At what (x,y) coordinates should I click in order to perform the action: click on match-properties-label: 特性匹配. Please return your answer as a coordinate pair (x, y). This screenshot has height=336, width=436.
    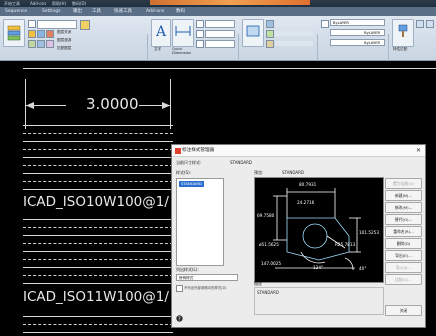
    Looking at the image, I should click on (400, 49).